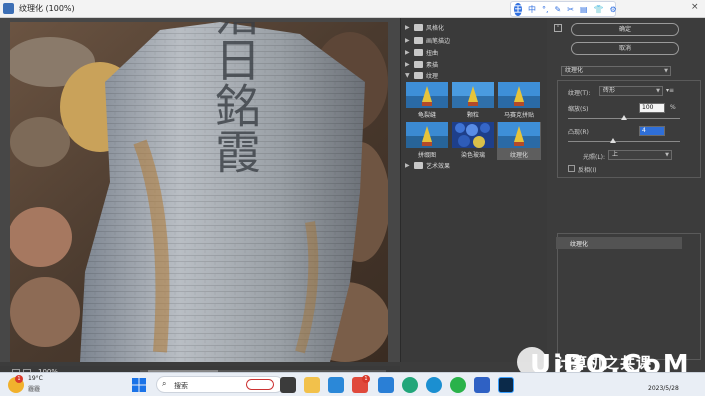 This screenshot has height=396, width=705. I want to click on filter-select: 纹理化 ▼, so click(616, 71).